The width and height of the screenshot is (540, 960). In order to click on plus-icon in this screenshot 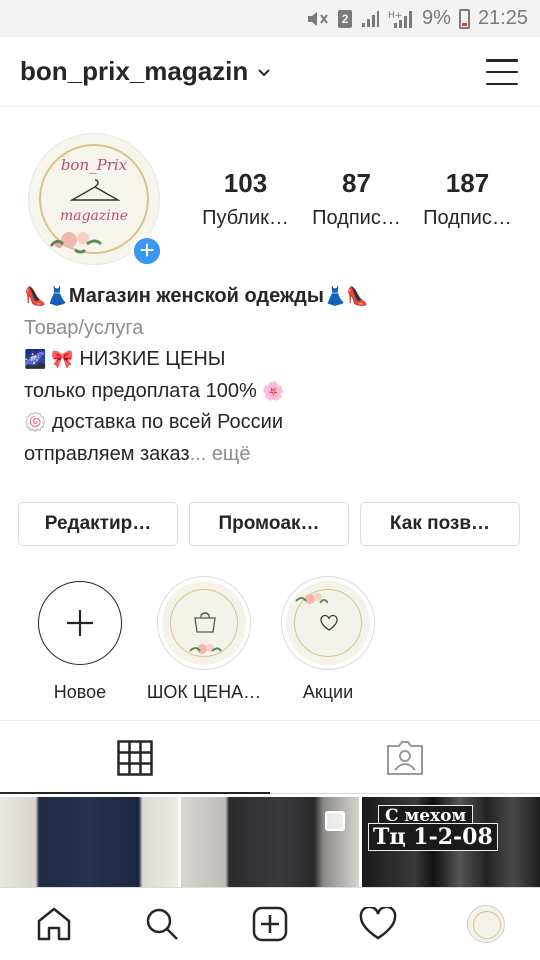, I will do `click(80, 623)`.